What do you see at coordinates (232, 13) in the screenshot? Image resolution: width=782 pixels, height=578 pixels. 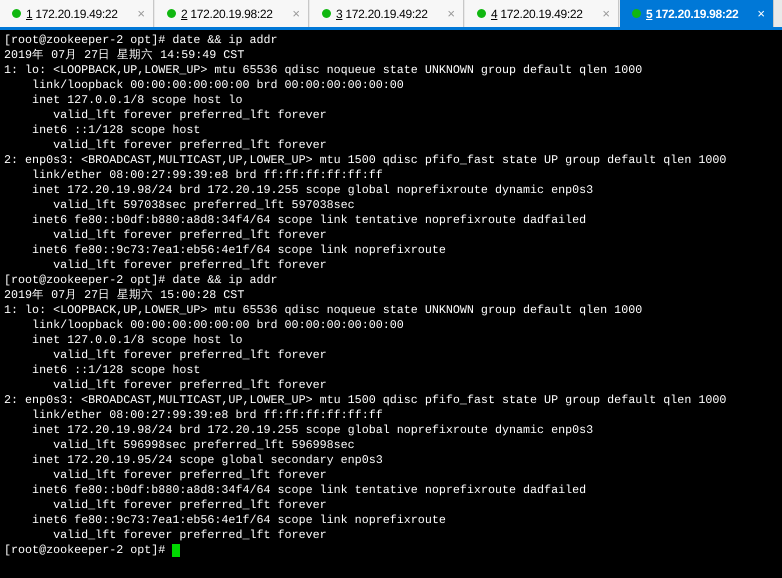 I see `session-tab: 2 172.20.19.98:22 ×` at bounding box center [232, 13].